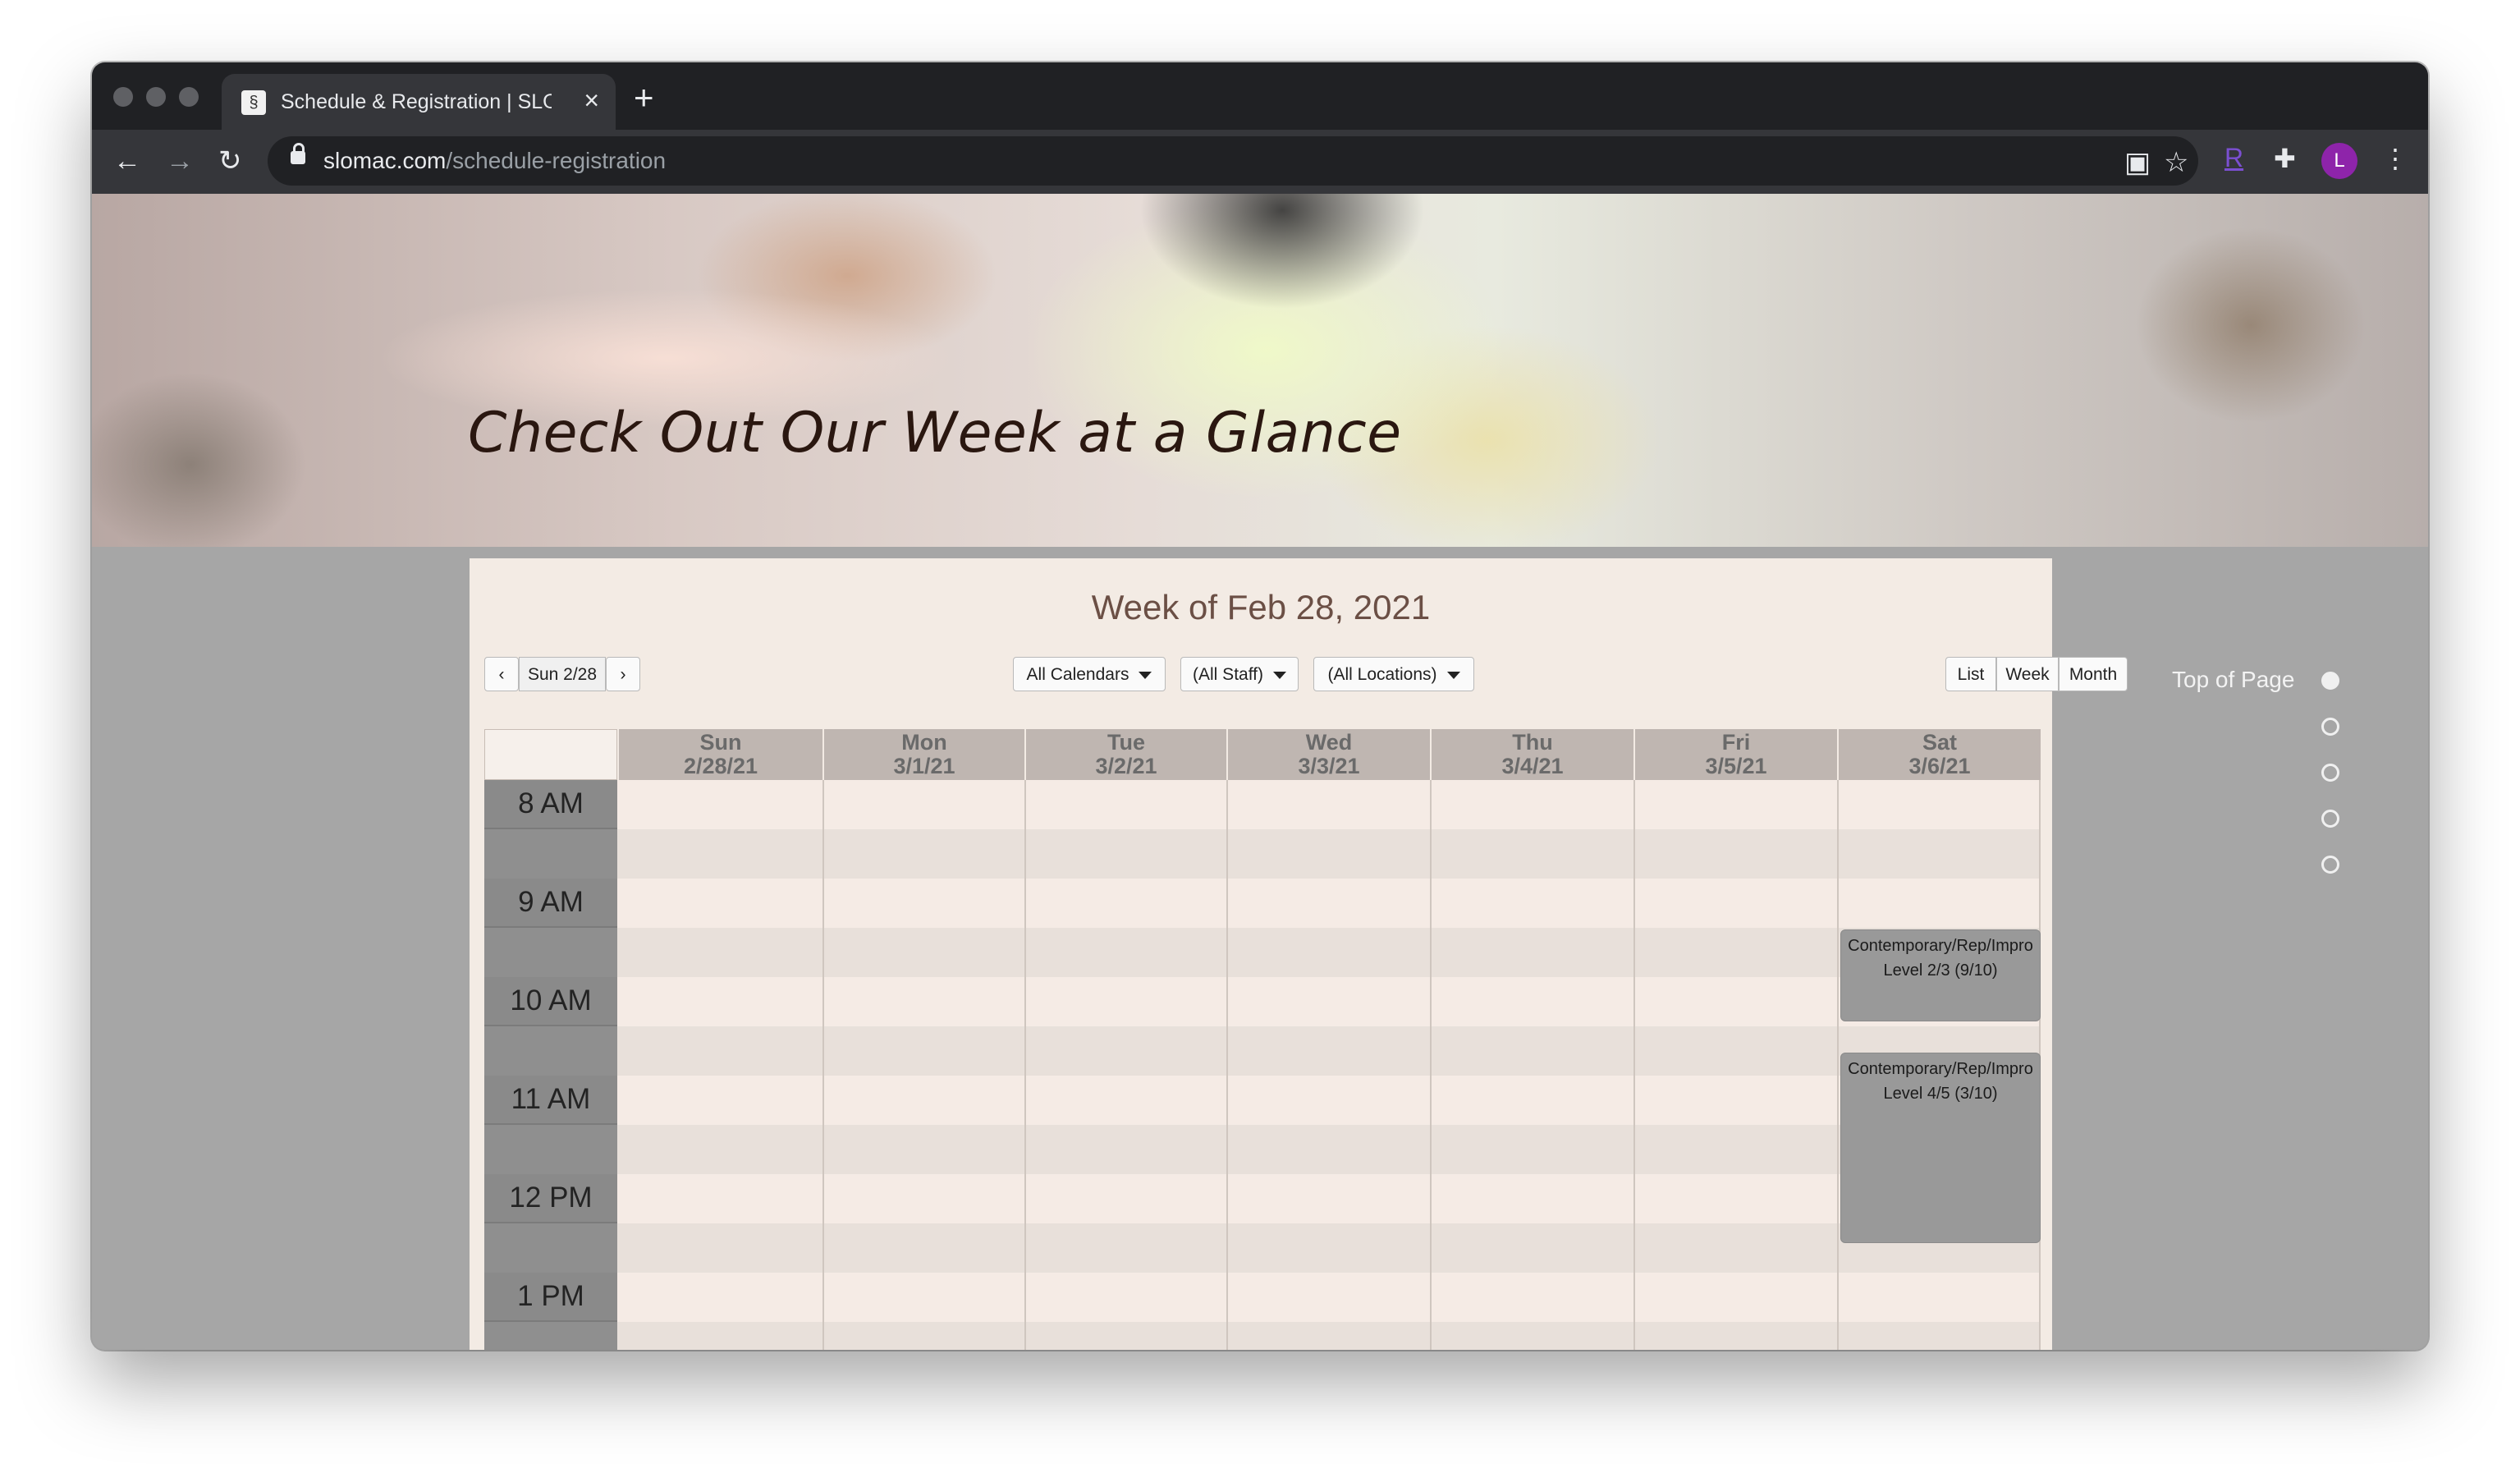  I want to click on browser-tab: § Schedule & Registration | SLO ×, so click(419, 102).